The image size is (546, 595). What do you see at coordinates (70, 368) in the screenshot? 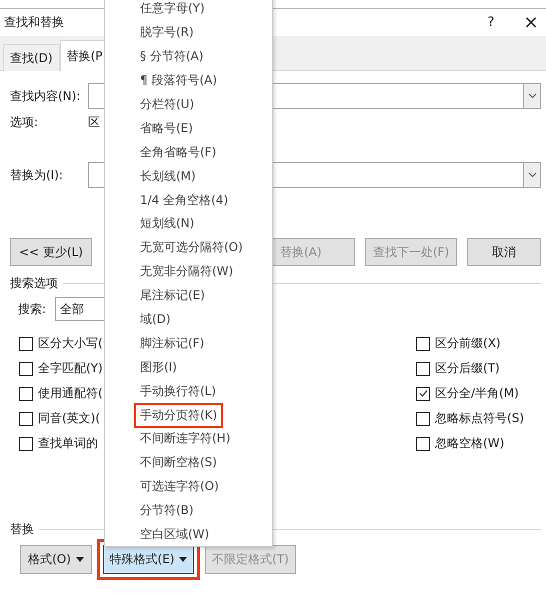
I see `checkbox-label: 全字匹配(Y)` at bounding box center [70, 368].